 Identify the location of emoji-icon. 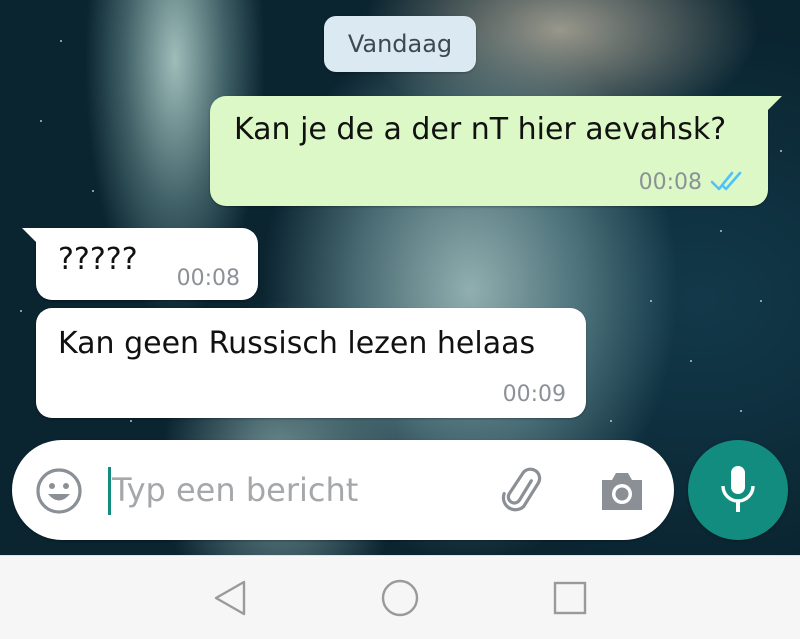
(59, 491).